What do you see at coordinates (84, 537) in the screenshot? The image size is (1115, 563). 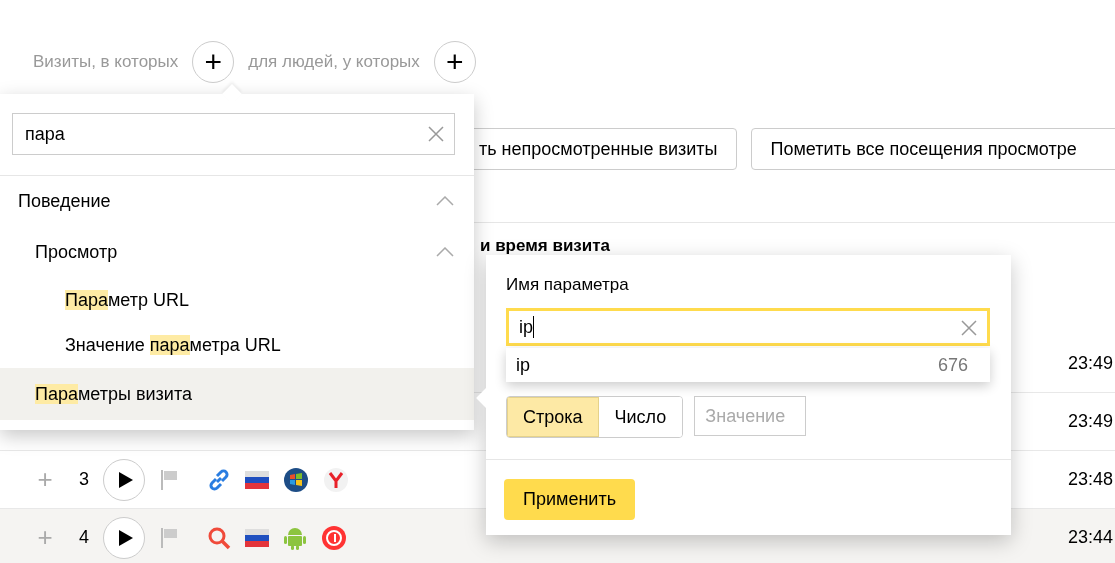 I see `row-number: 4` at bounding box center [84, 537].